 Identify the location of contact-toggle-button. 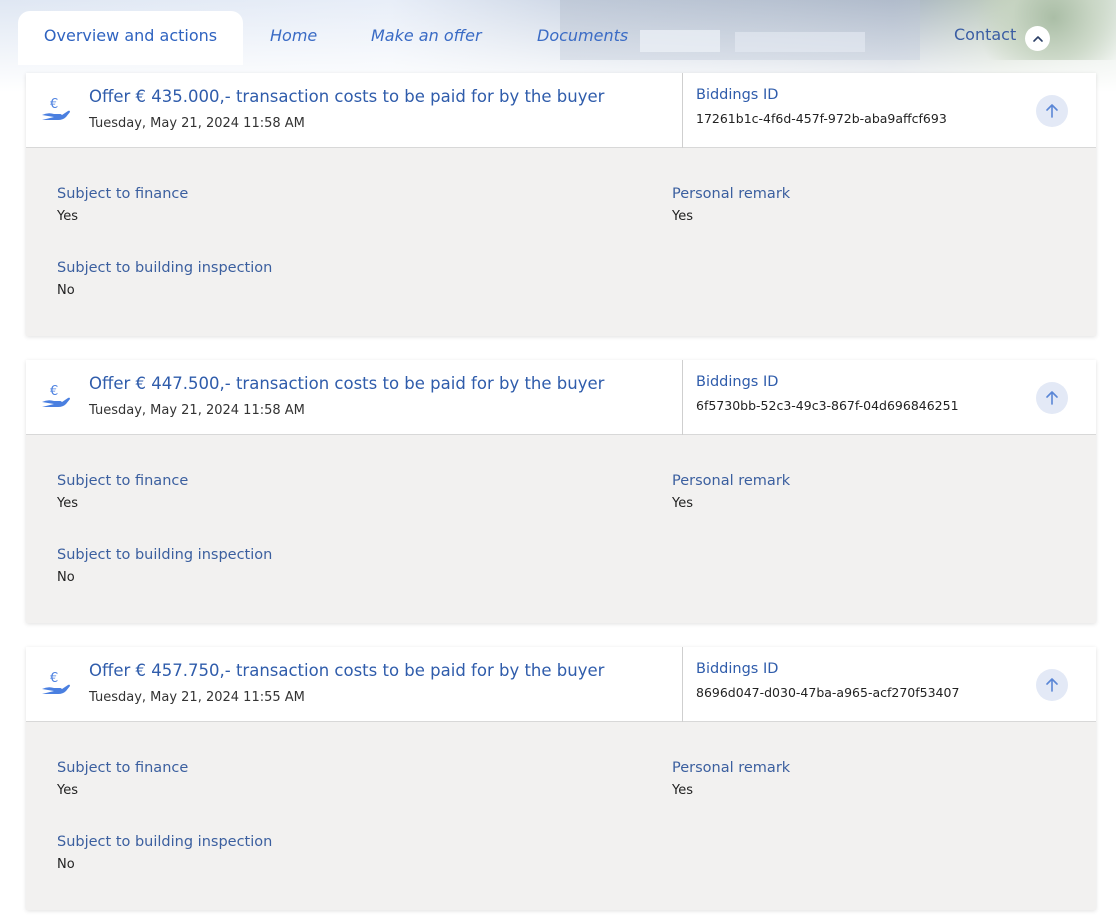
(1037, 38).